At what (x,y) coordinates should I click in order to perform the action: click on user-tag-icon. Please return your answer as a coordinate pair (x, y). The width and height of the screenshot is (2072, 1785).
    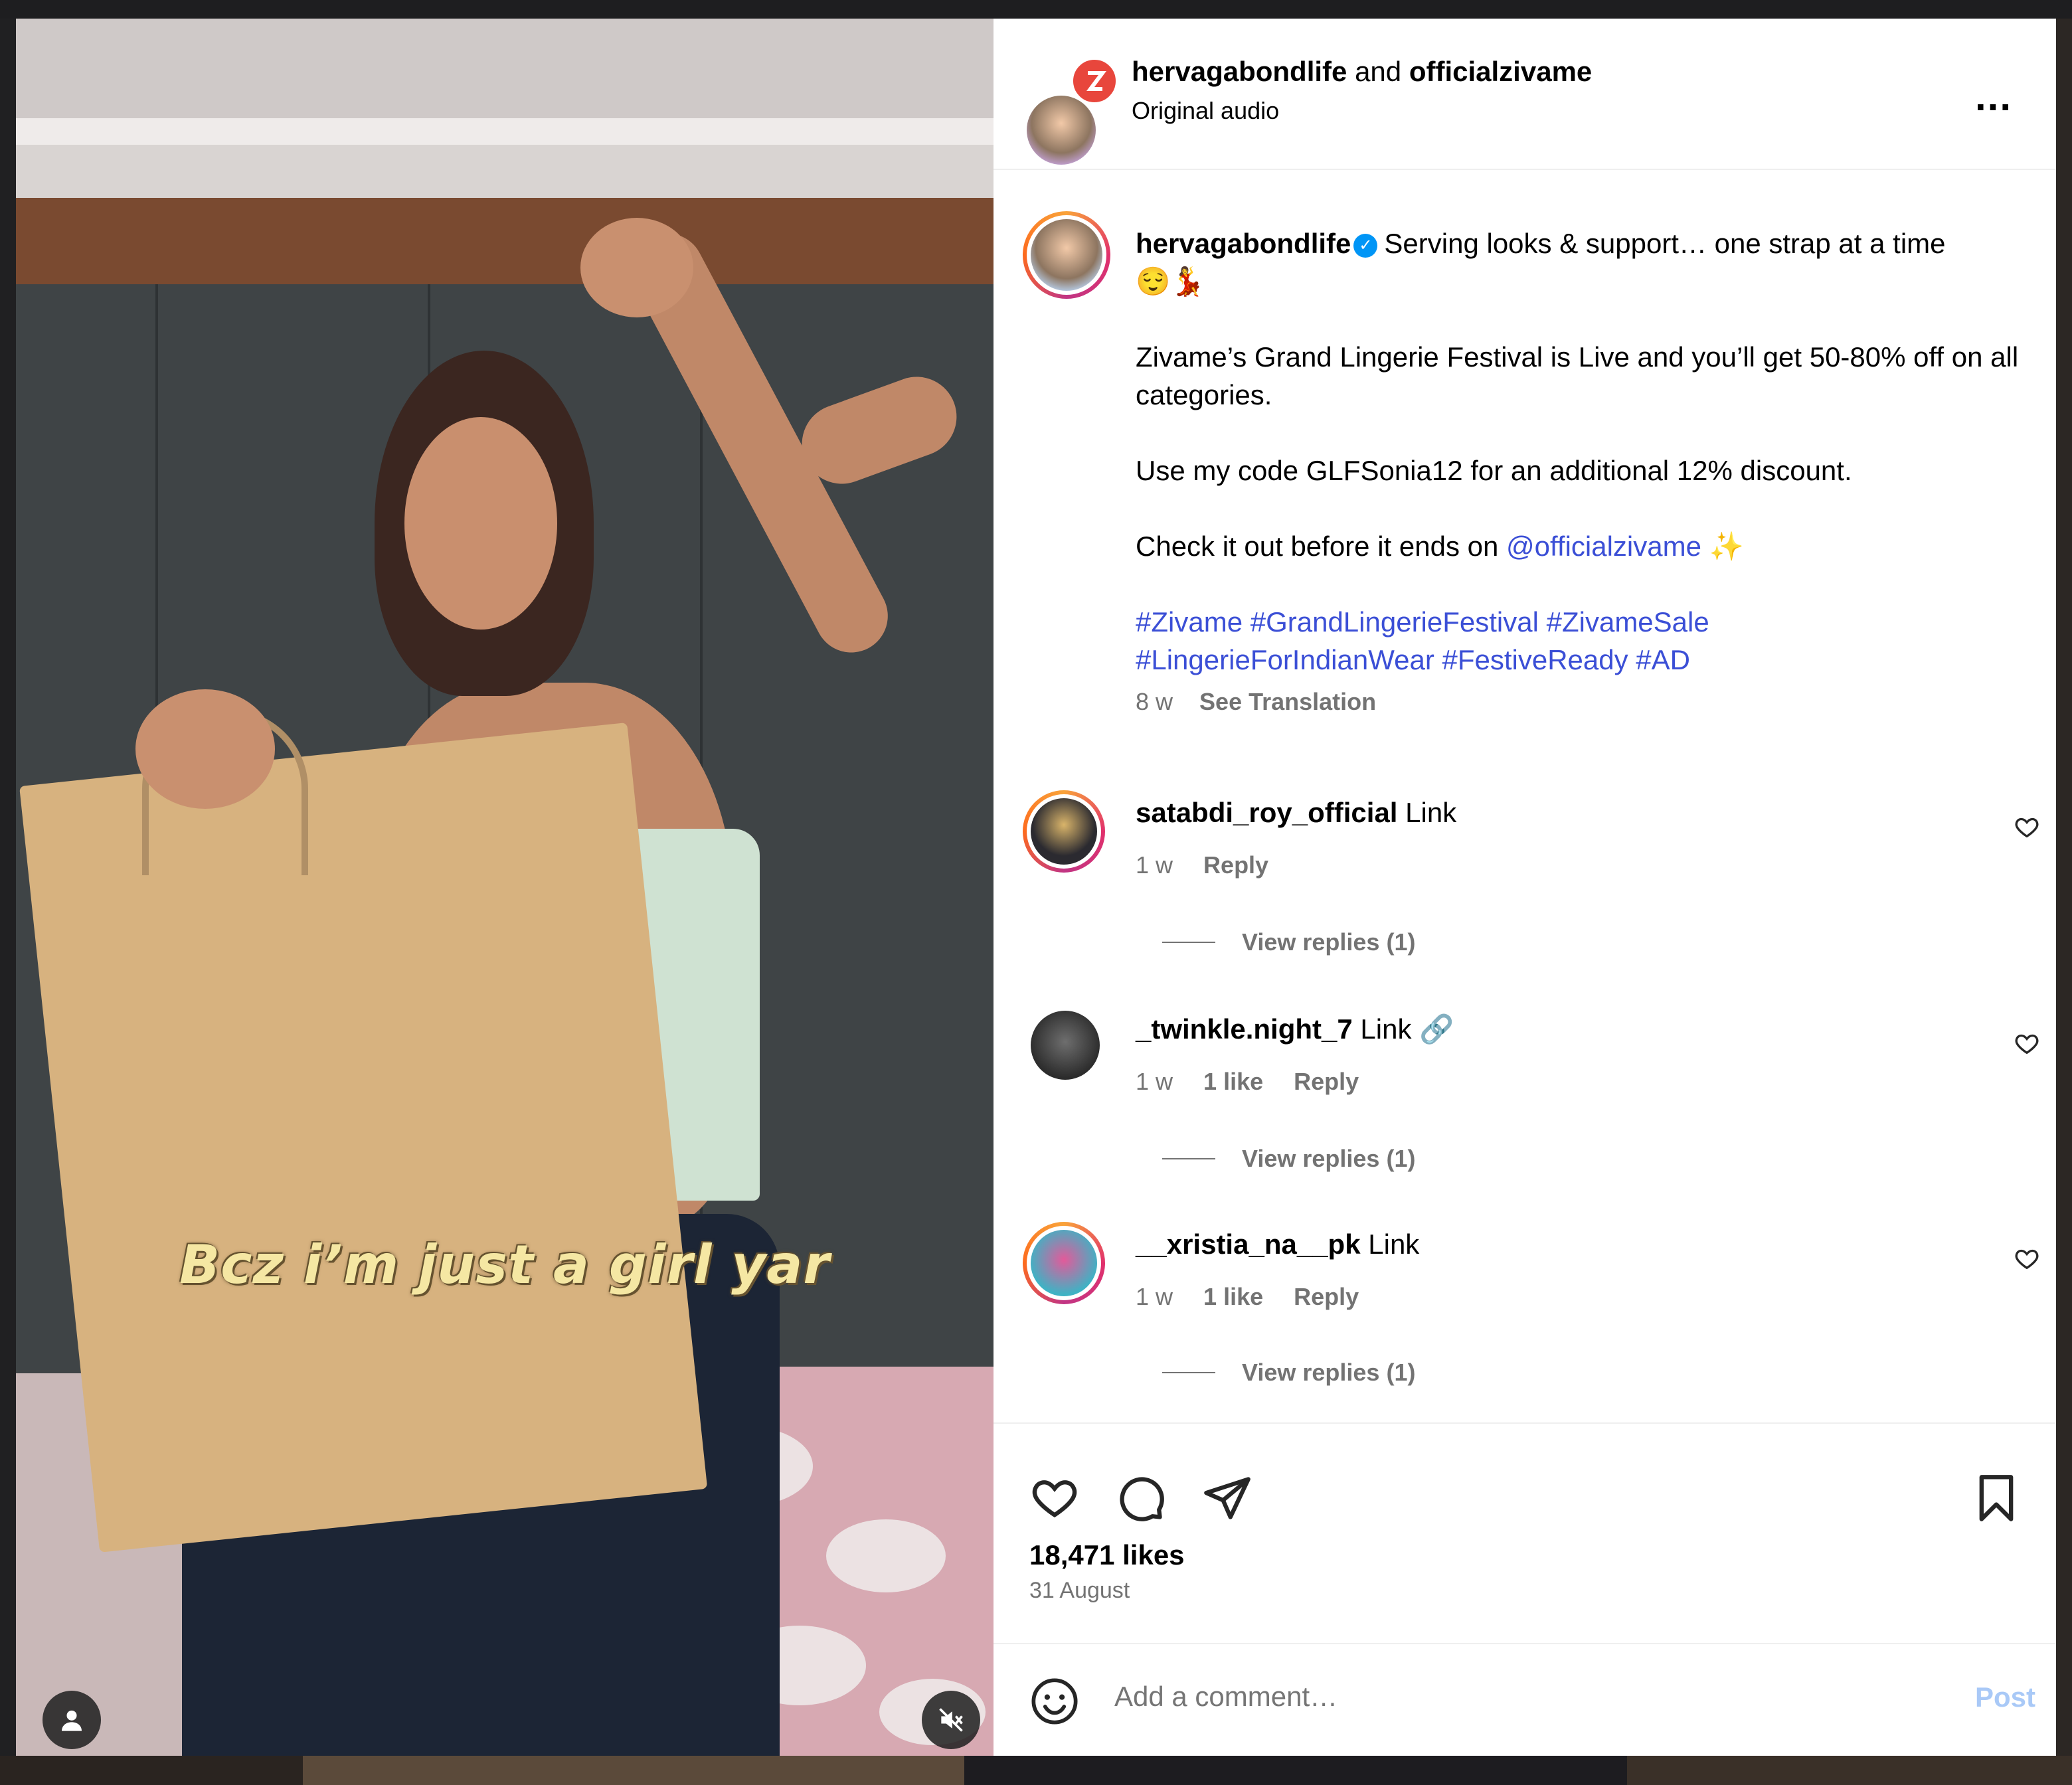
    Looking at the image, I should click on (72, 1720).